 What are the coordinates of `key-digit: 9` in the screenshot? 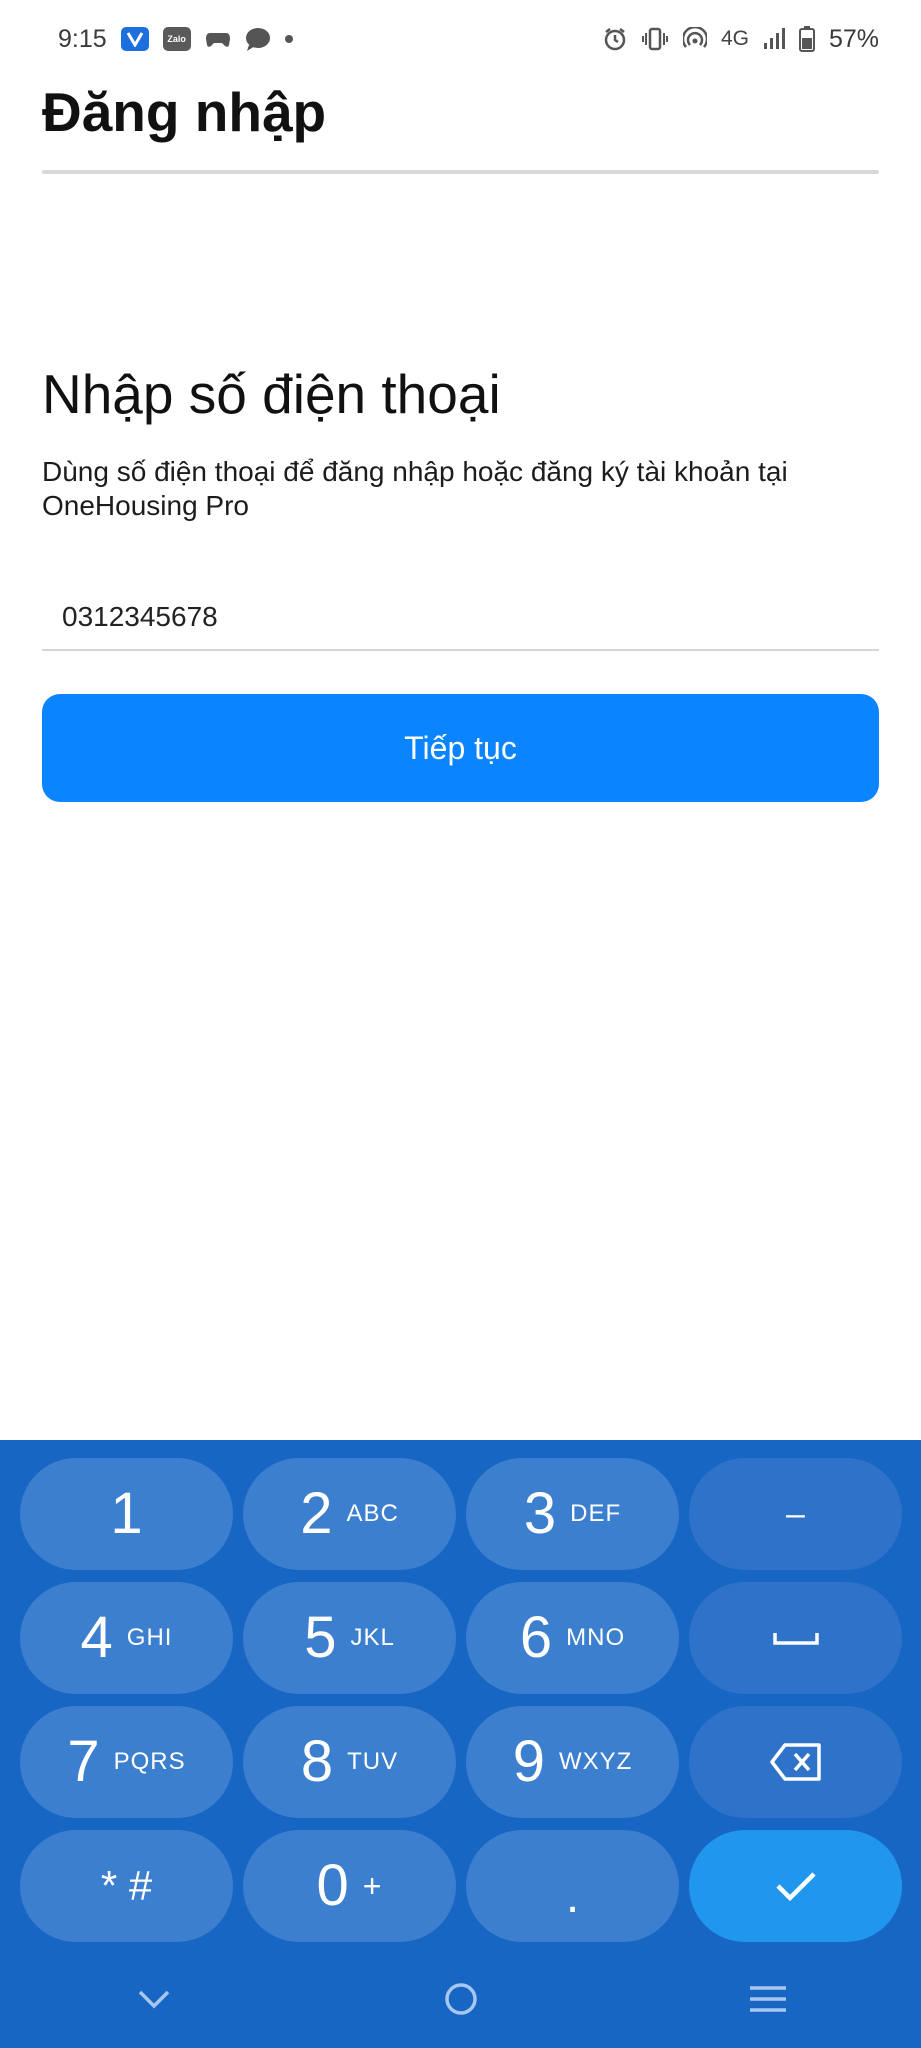 It's located at (528, 1761).